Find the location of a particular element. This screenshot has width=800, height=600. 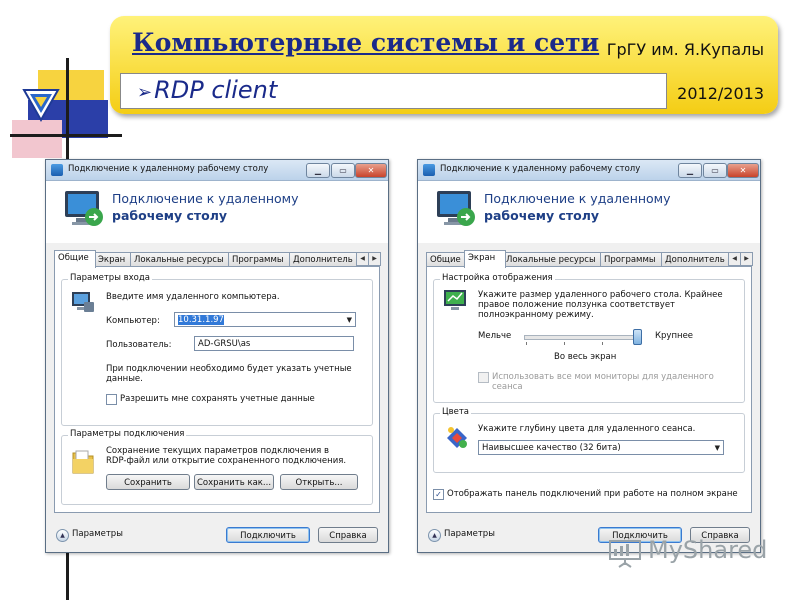

save-button: Сохранить is located at coordinates (148, 482).